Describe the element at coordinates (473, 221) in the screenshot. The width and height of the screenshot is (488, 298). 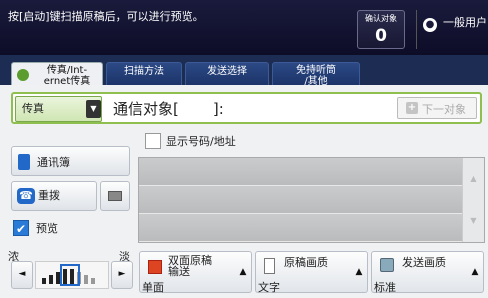
I see `scroll-down-icon: ▼` at that location.